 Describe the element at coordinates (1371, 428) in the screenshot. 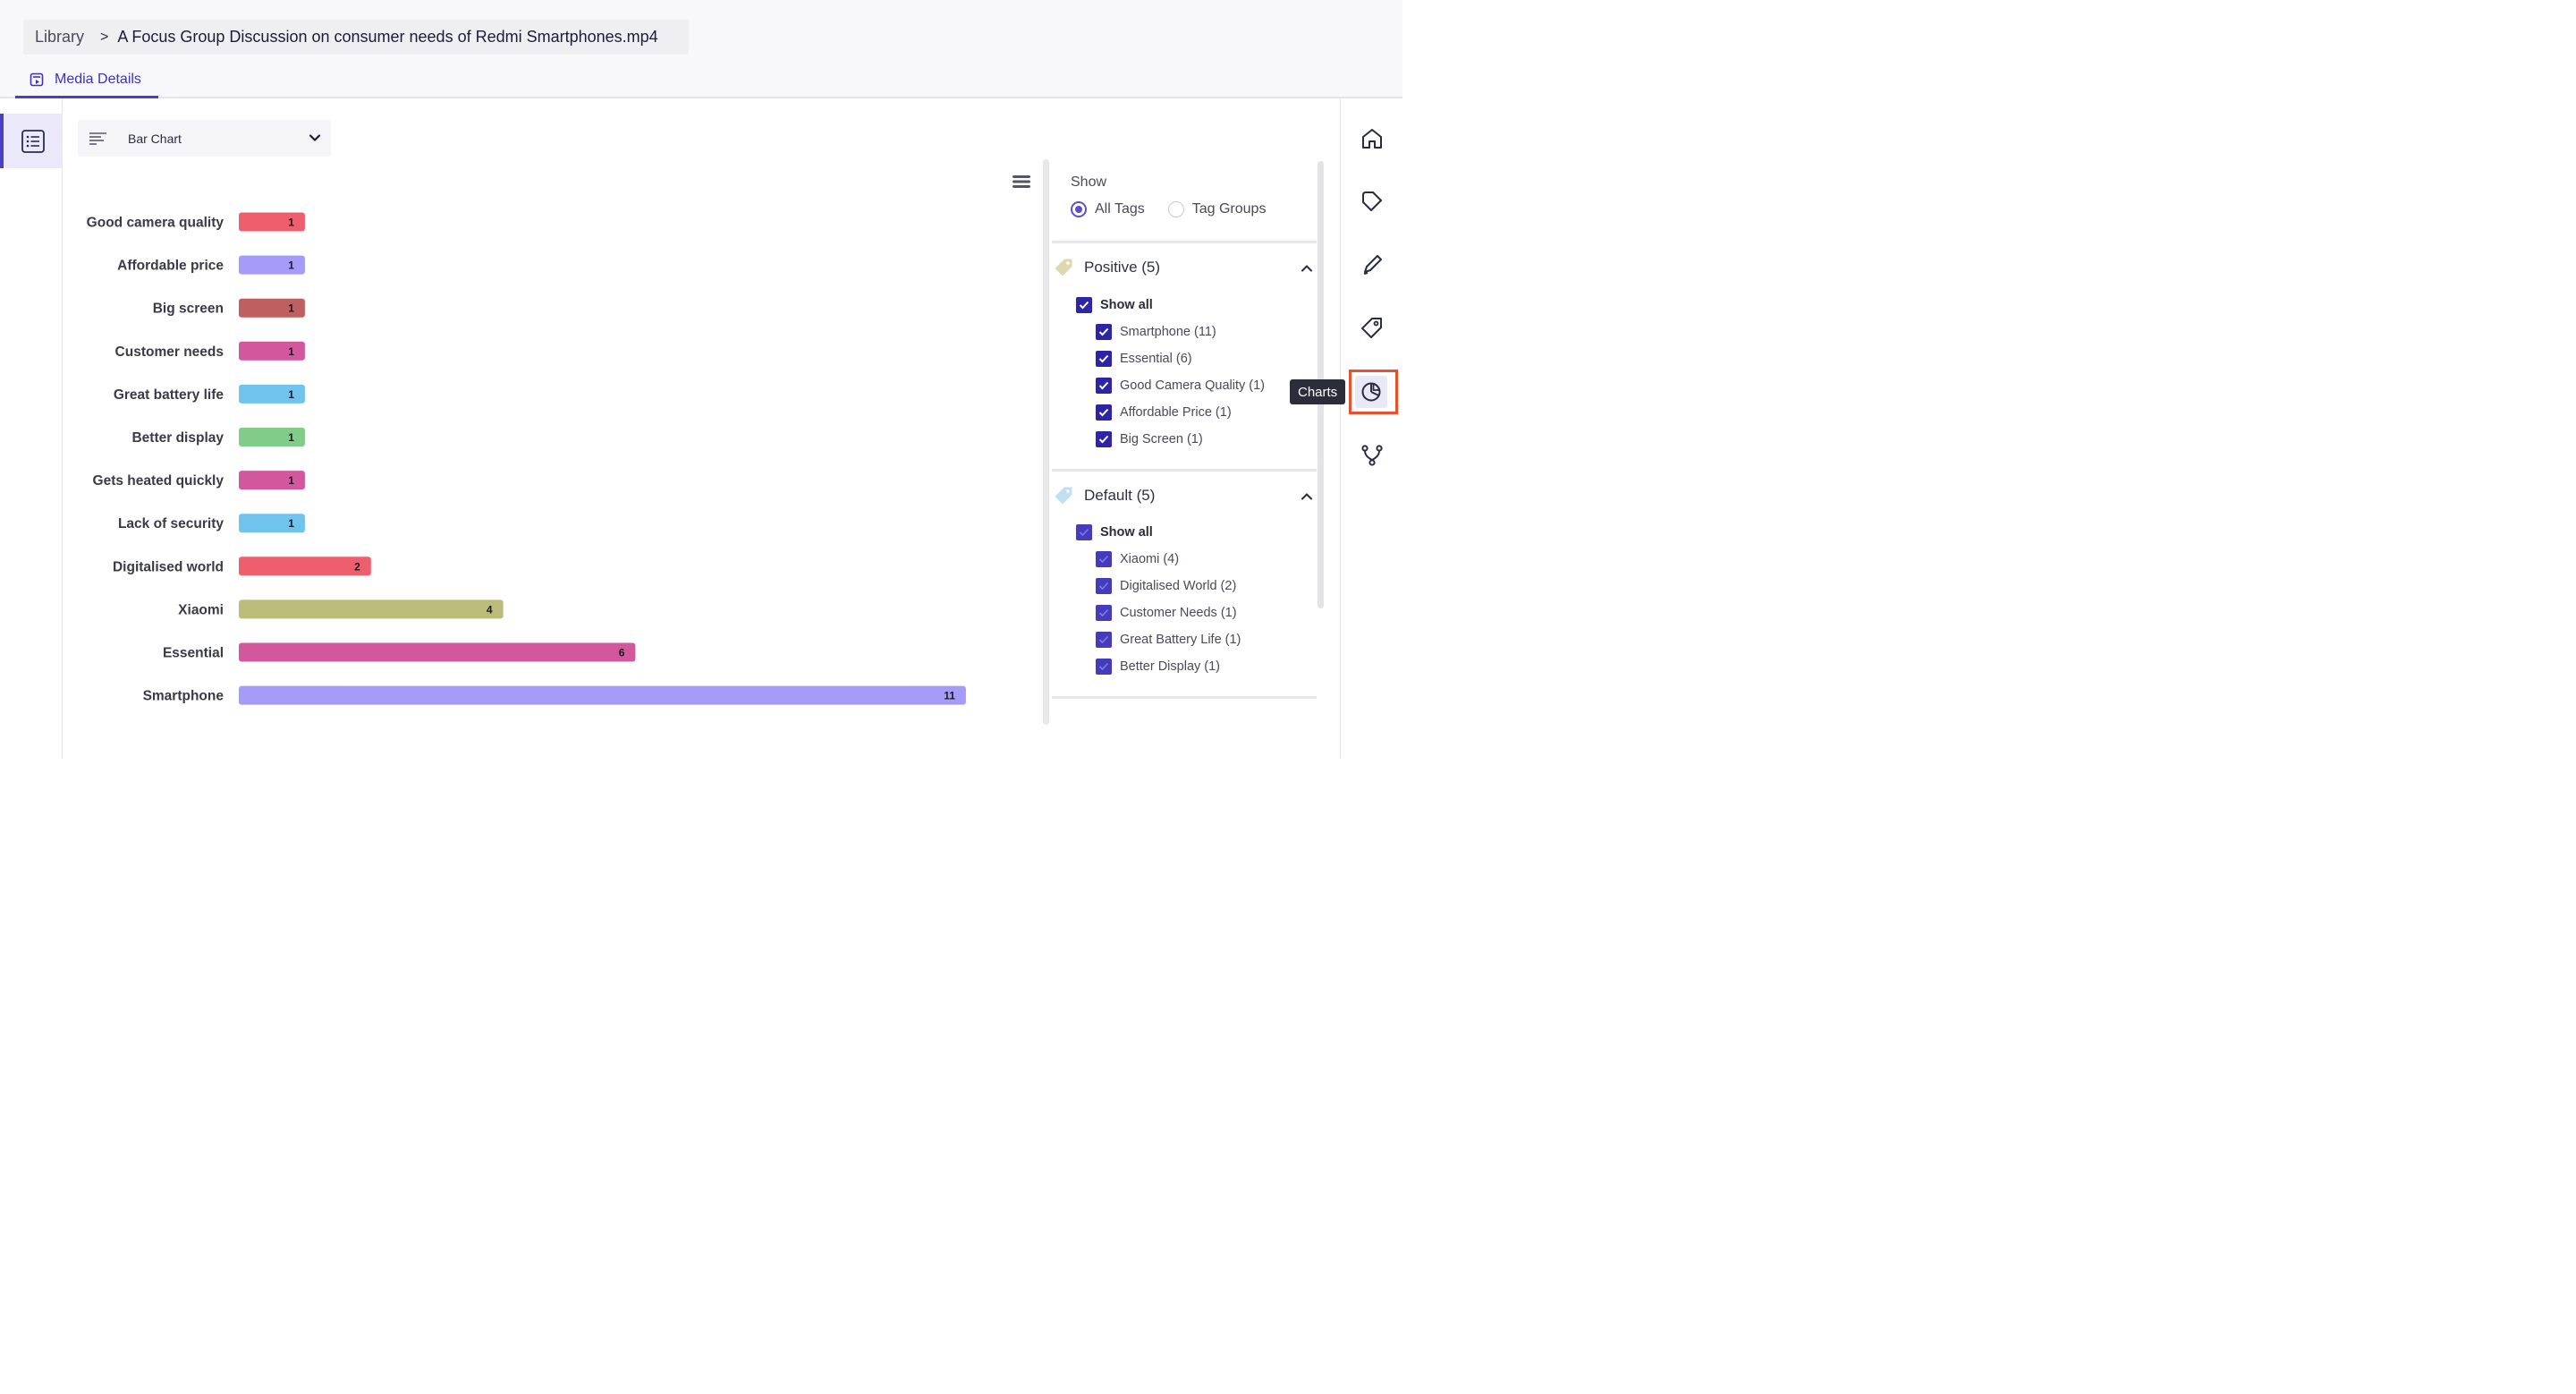

I see `right-rail` at that location.